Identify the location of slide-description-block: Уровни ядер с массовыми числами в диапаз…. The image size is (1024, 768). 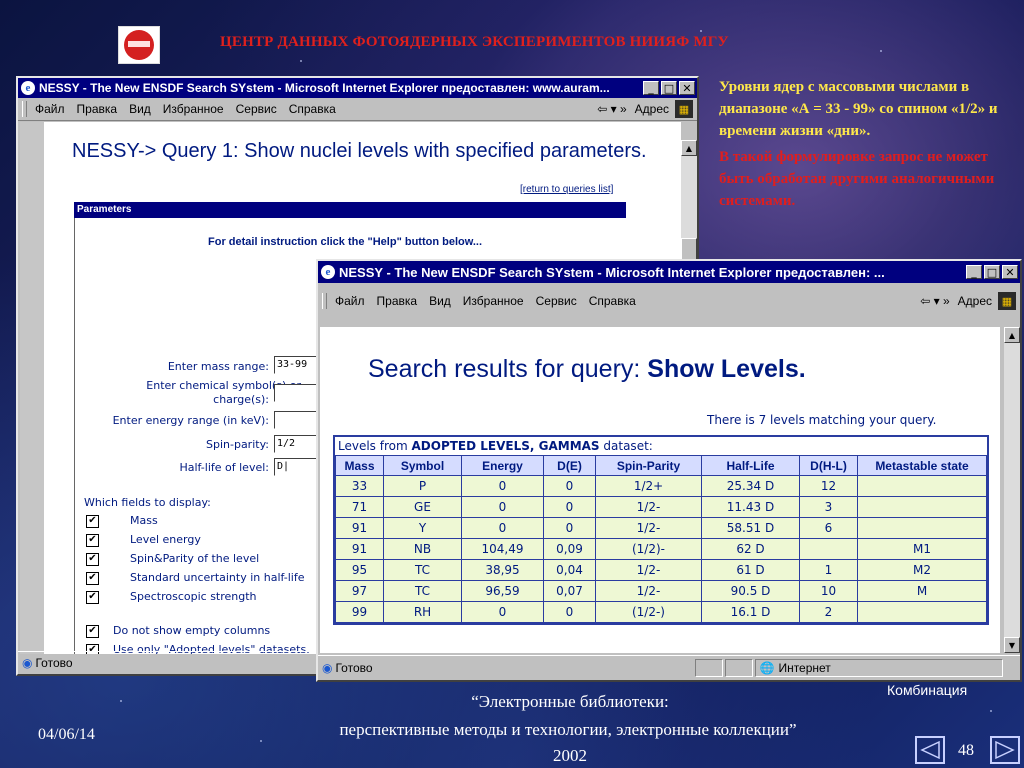
(871, 144).